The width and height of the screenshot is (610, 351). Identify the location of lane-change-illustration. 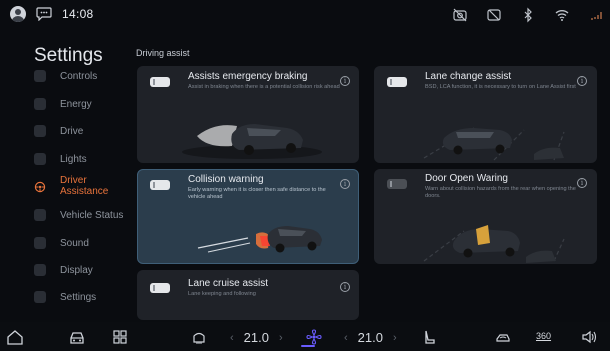
(494, 144).